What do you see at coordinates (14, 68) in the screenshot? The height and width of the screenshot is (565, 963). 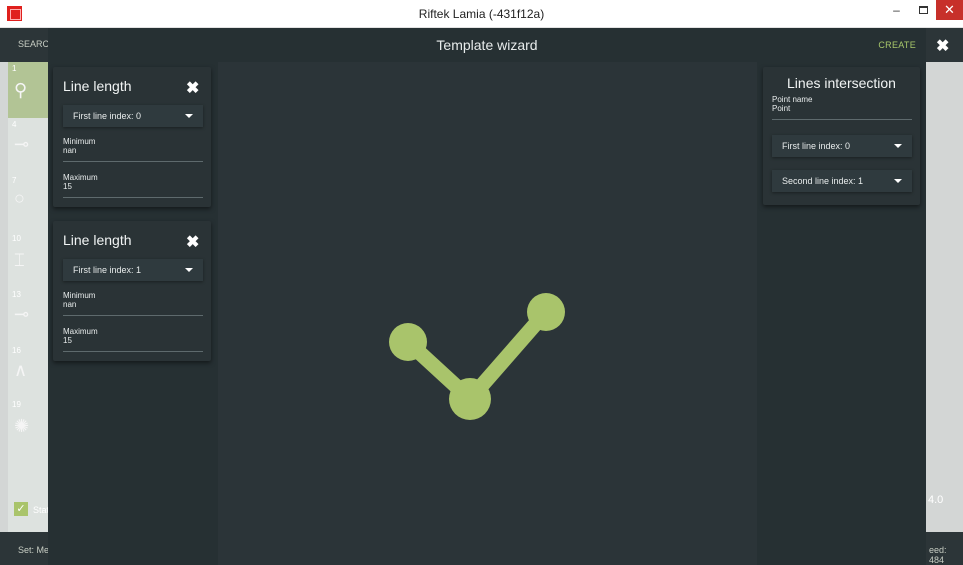 I see `sidebar-number: 1` at bounding box center [14, 68].